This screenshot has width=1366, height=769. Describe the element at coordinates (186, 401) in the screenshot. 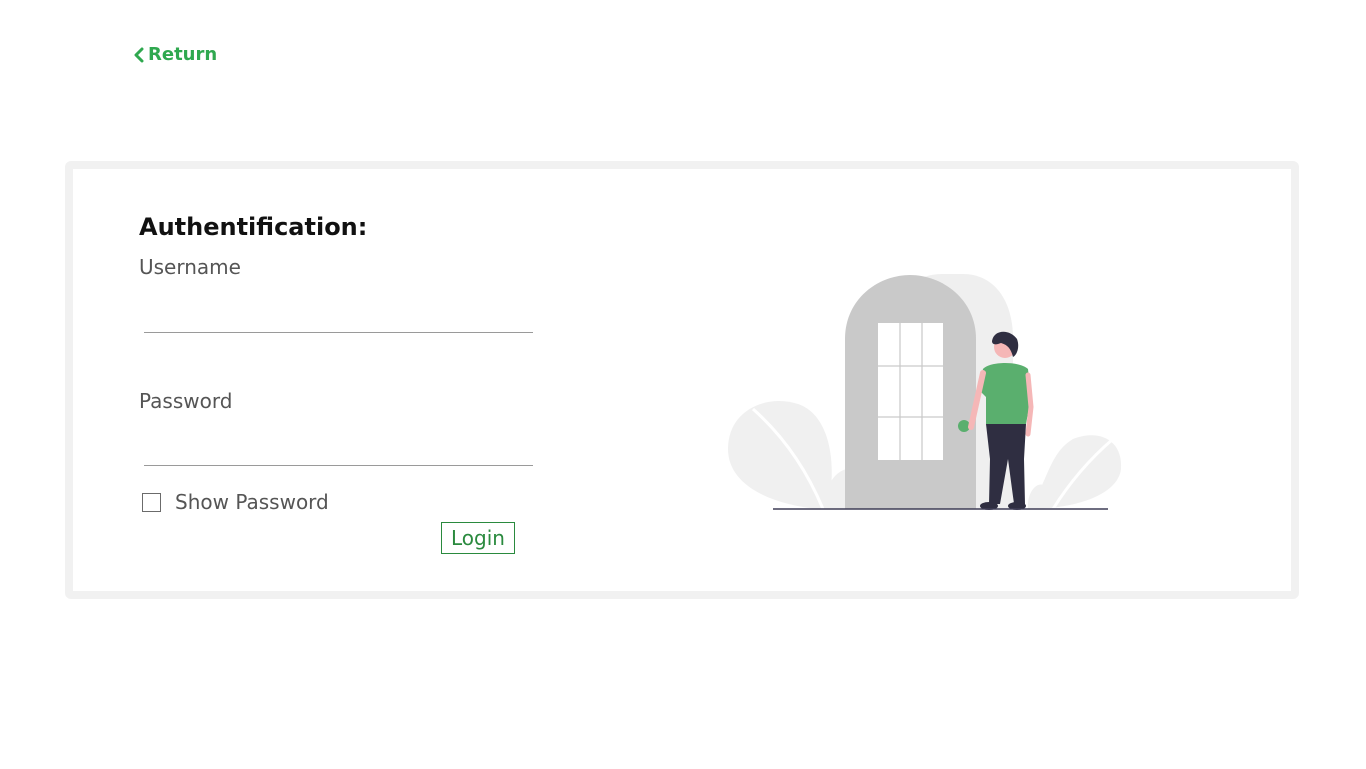

I see `password-label: Password` at that location.